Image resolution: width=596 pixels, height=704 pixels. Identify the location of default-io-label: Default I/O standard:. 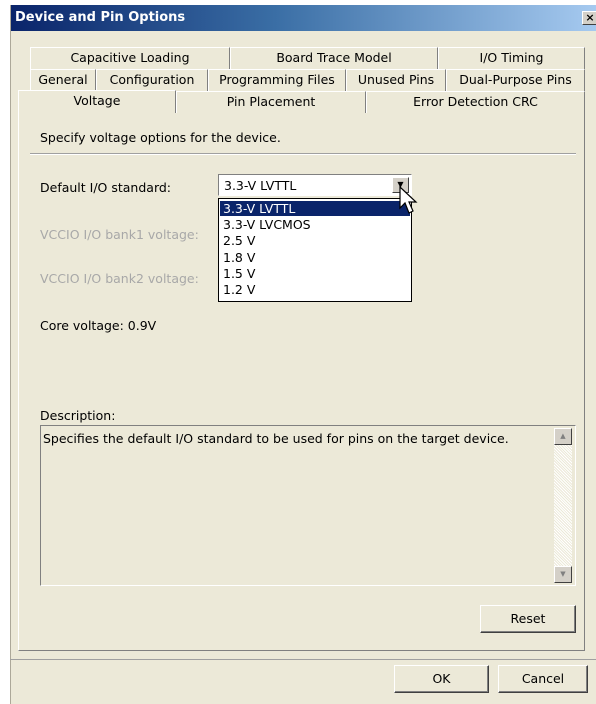
(106, 187).